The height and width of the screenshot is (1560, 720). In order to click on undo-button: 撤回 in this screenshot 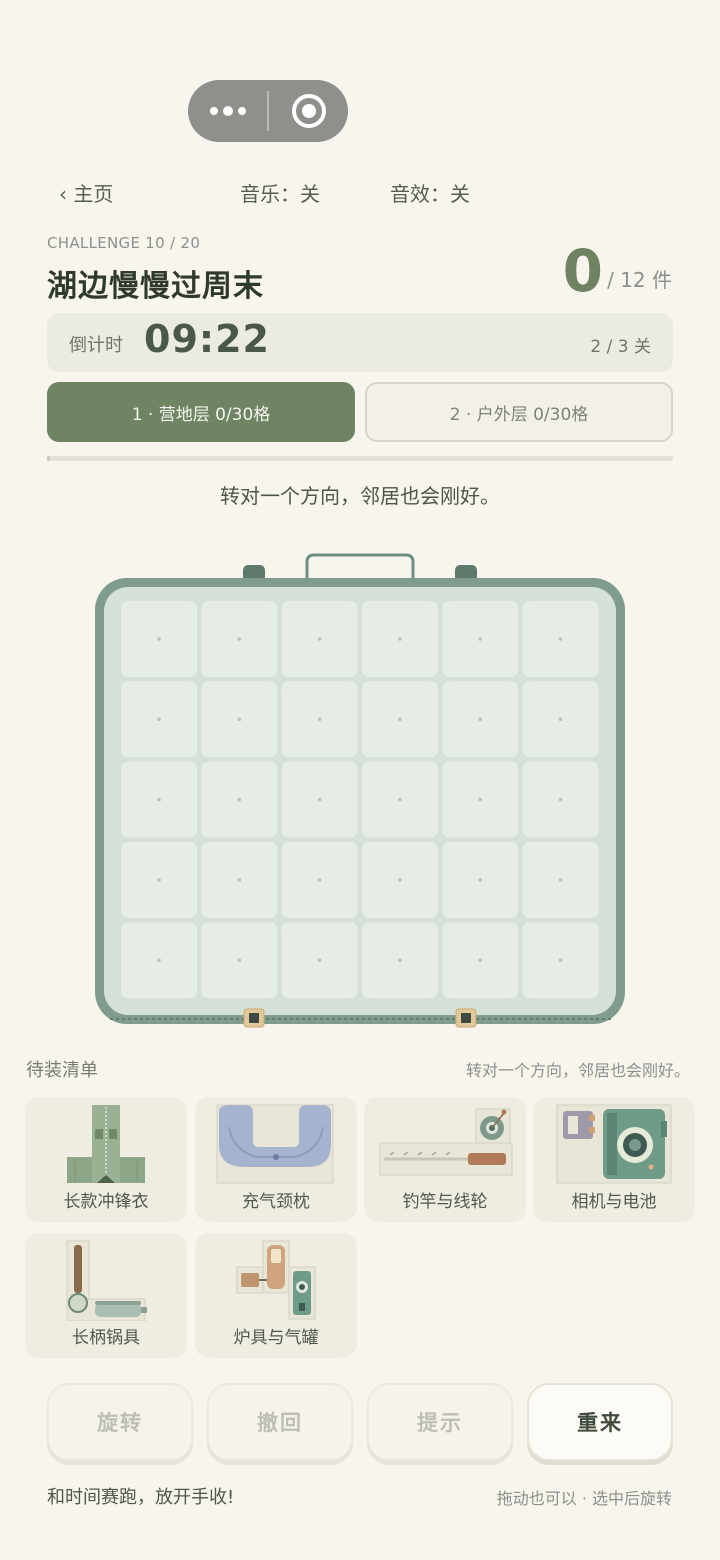, I will do `click(280, 1422)`.